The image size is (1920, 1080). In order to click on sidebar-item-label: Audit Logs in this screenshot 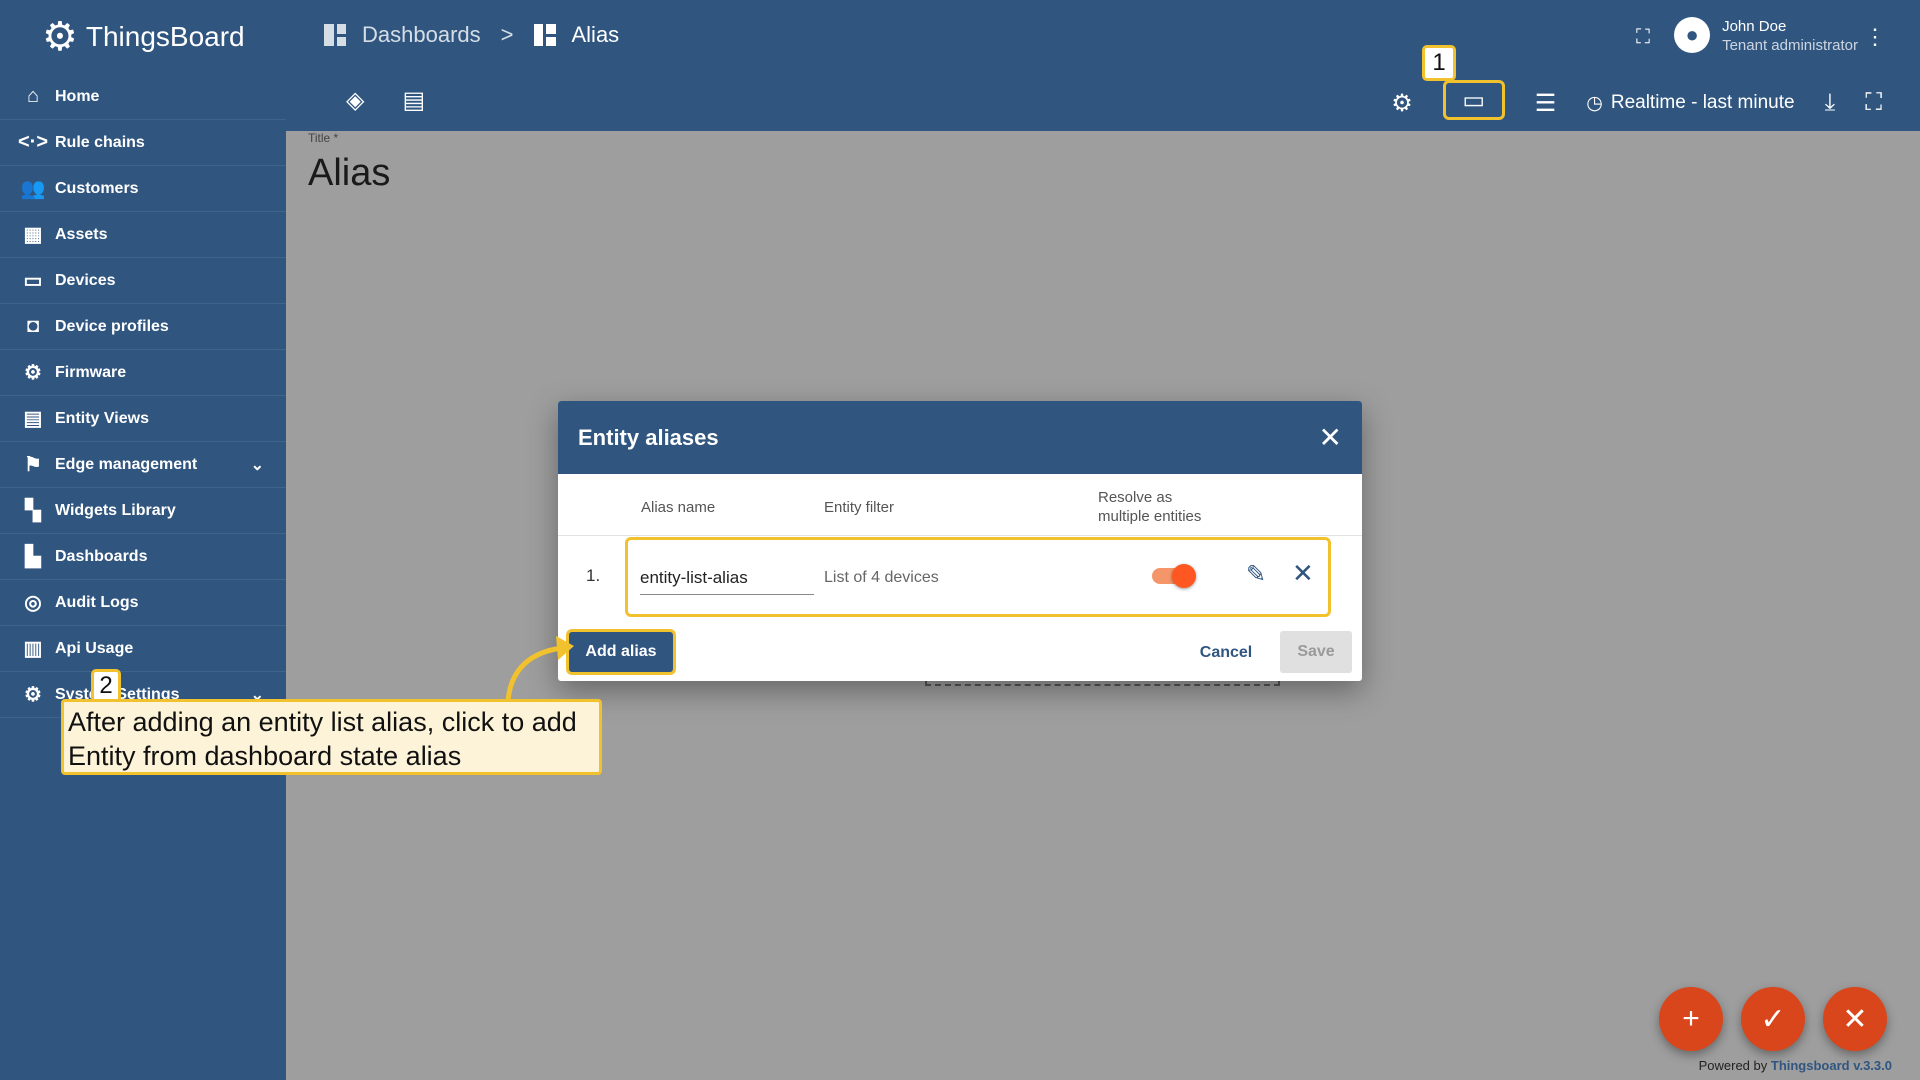, I will do `click(97, 602)`.